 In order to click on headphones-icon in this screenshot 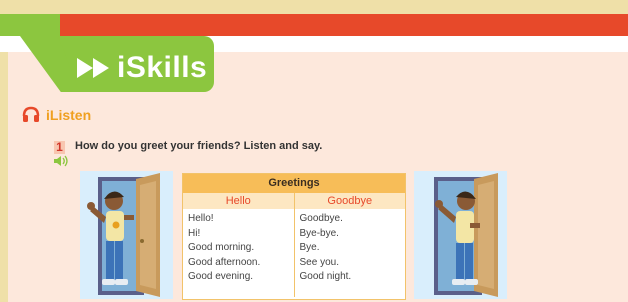, I will do `click(31, 114)`.